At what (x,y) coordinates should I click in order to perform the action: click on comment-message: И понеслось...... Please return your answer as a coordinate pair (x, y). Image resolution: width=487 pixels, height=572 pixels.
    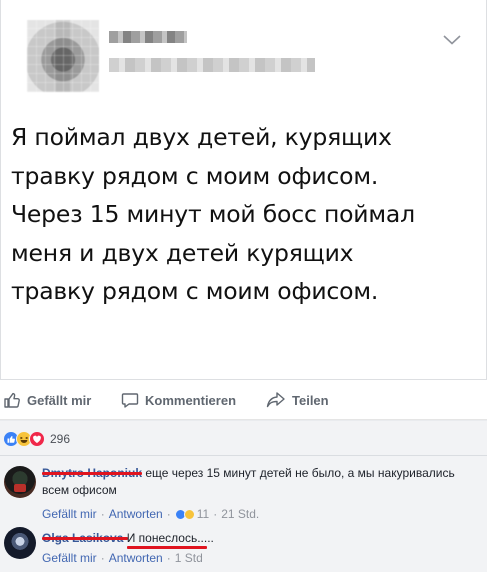
    Looking at the image, I should click on (170, 538).